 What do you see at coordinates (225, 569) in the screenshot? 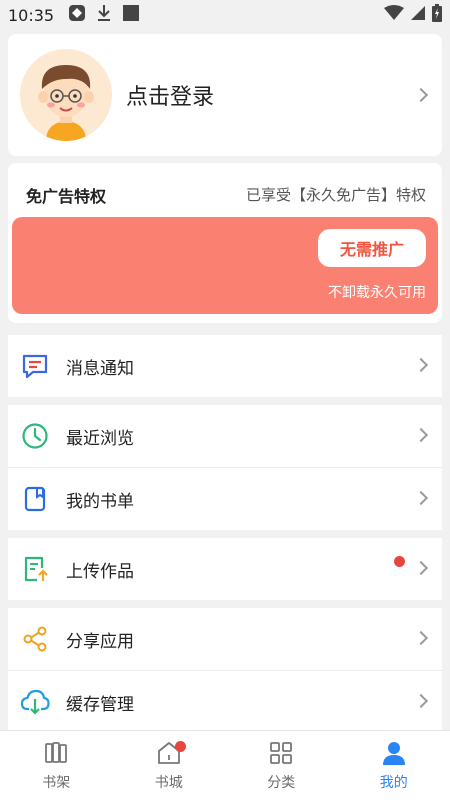
I see `menu-item-upload: 上传作品` at bounding box center [225, 569].